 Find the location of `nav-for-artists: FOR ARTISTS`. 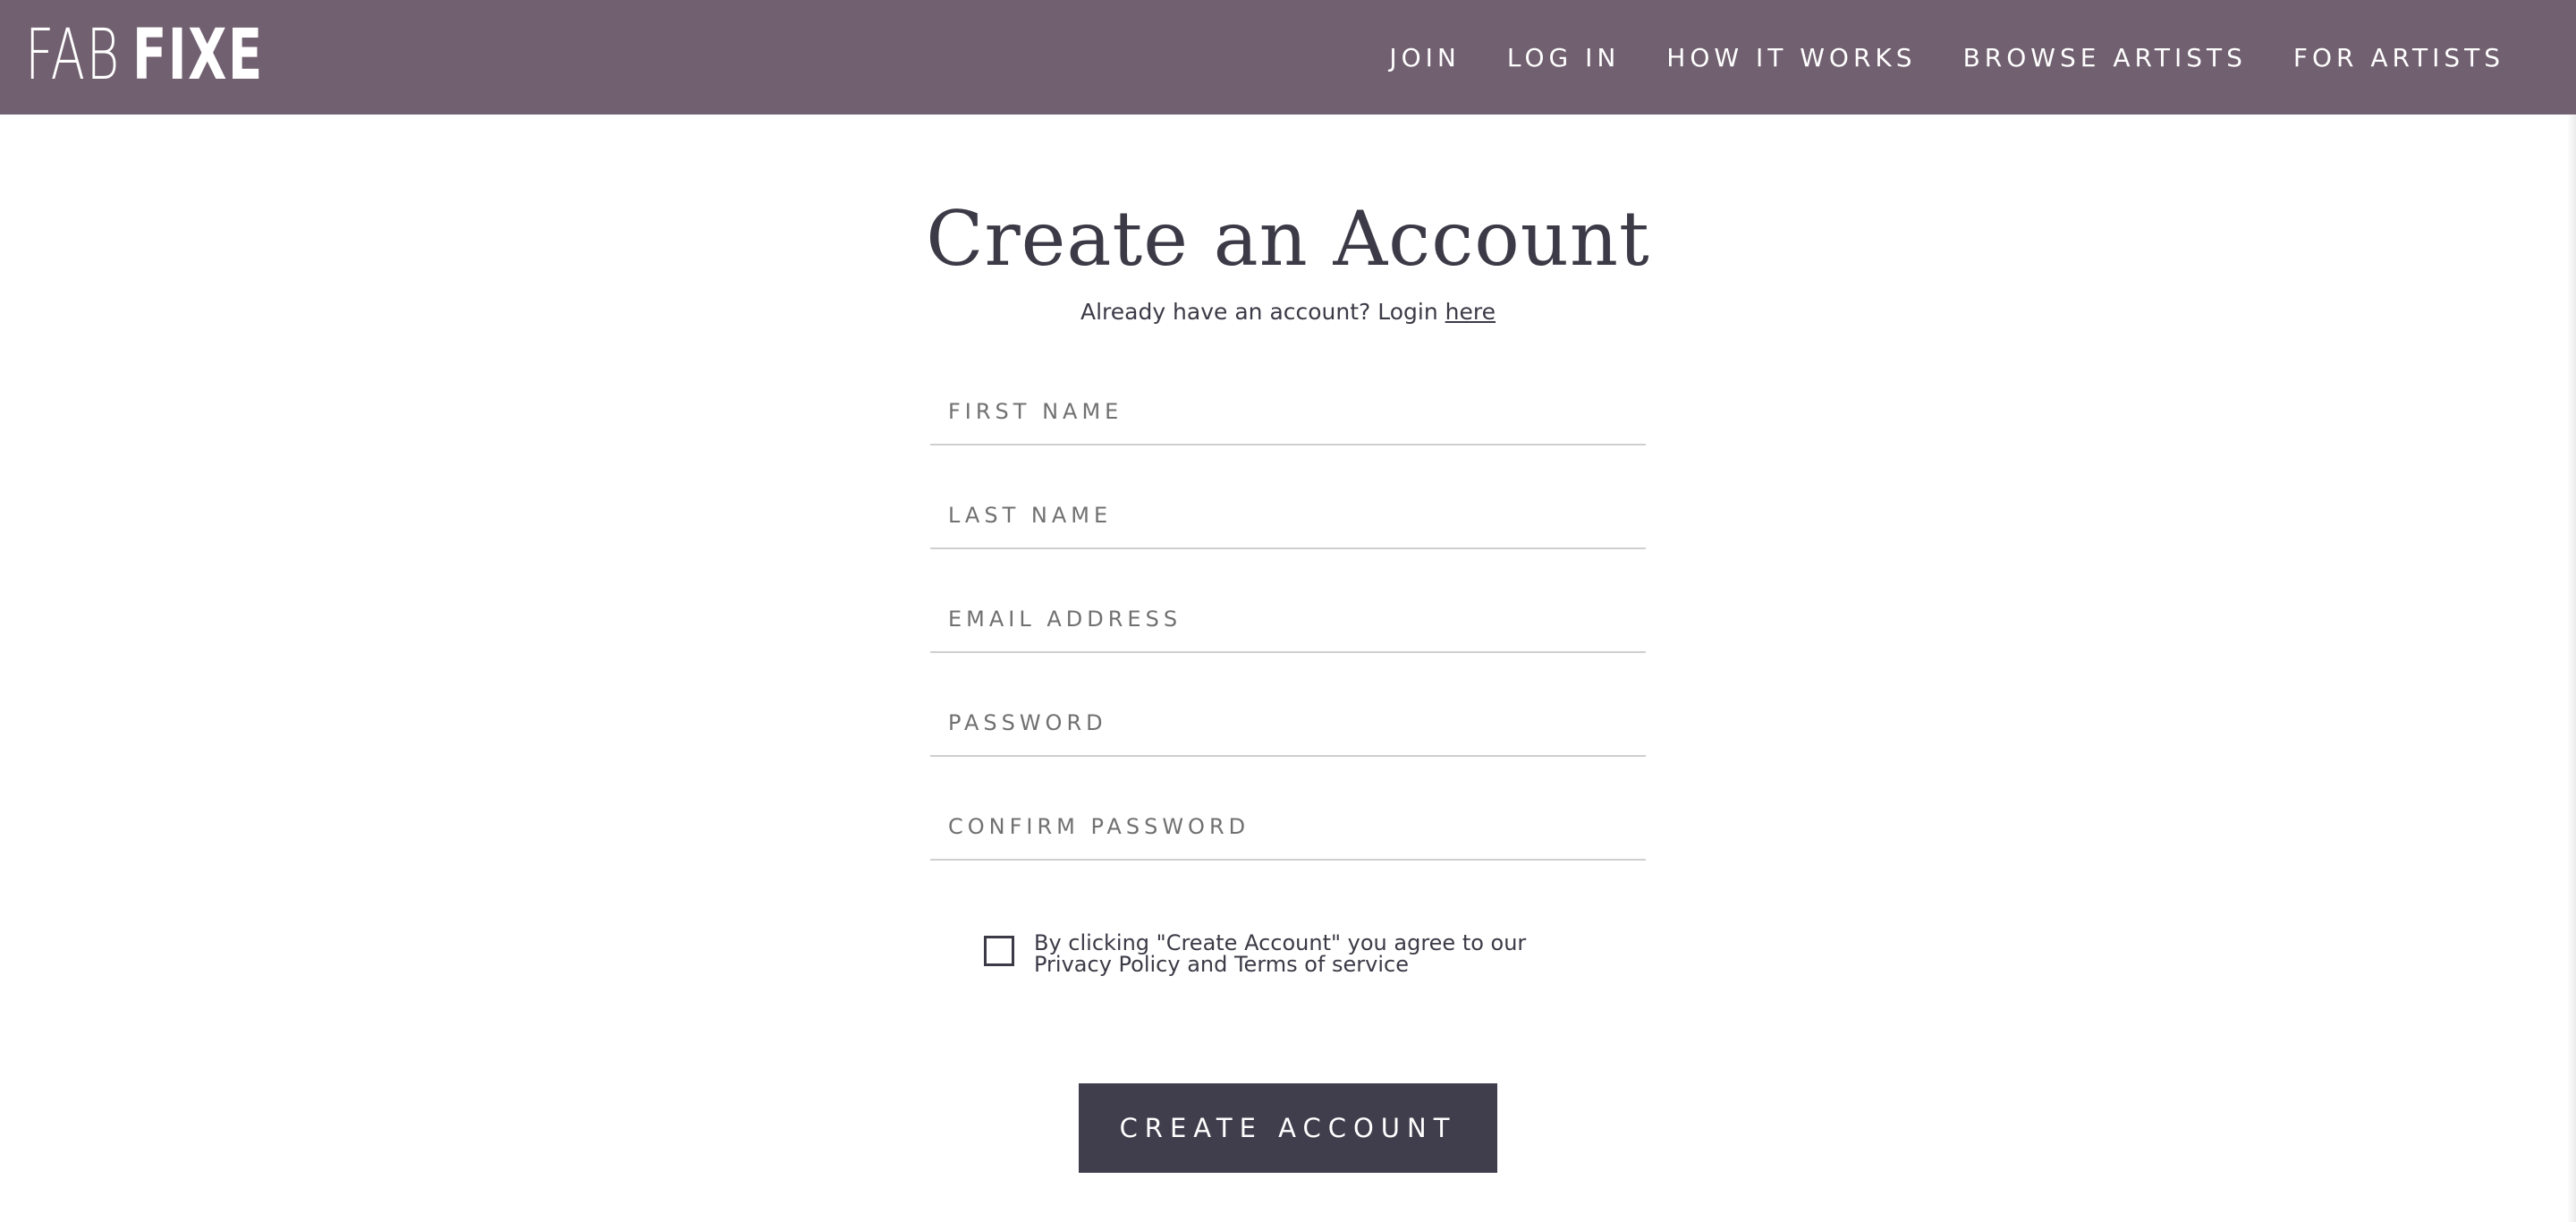

nav-for-artists: FOR ARTISTS is located at coordinates (2398, 57).